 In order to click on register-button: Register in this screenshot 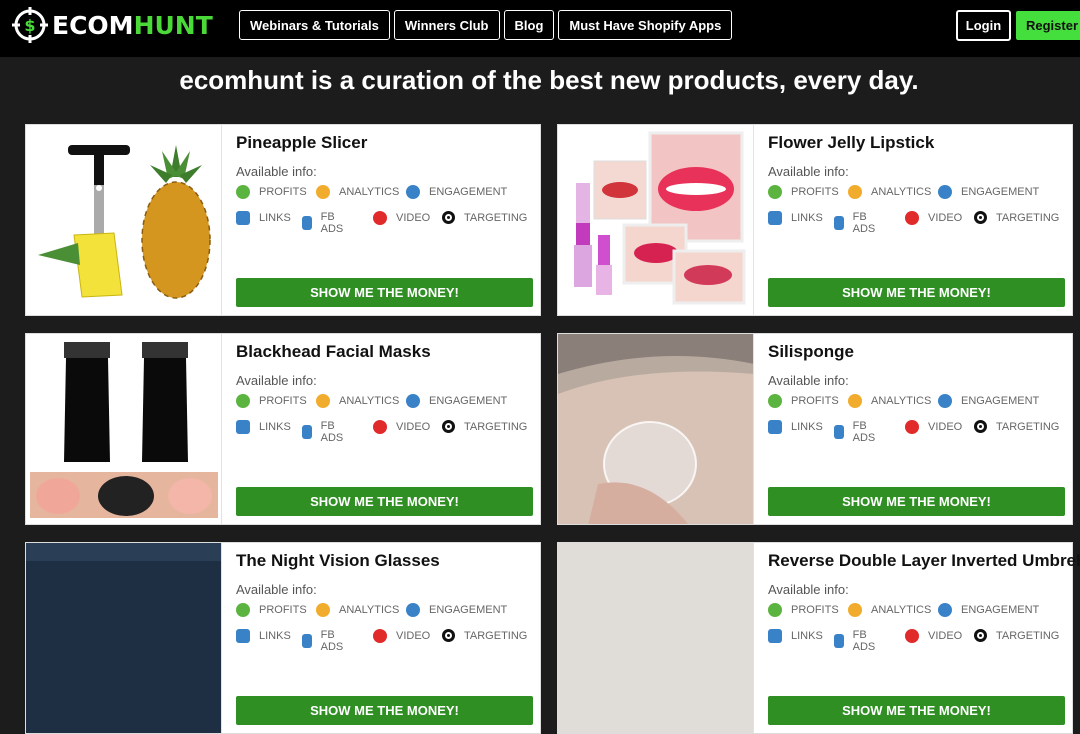, I will do `click(1048, 25)`.